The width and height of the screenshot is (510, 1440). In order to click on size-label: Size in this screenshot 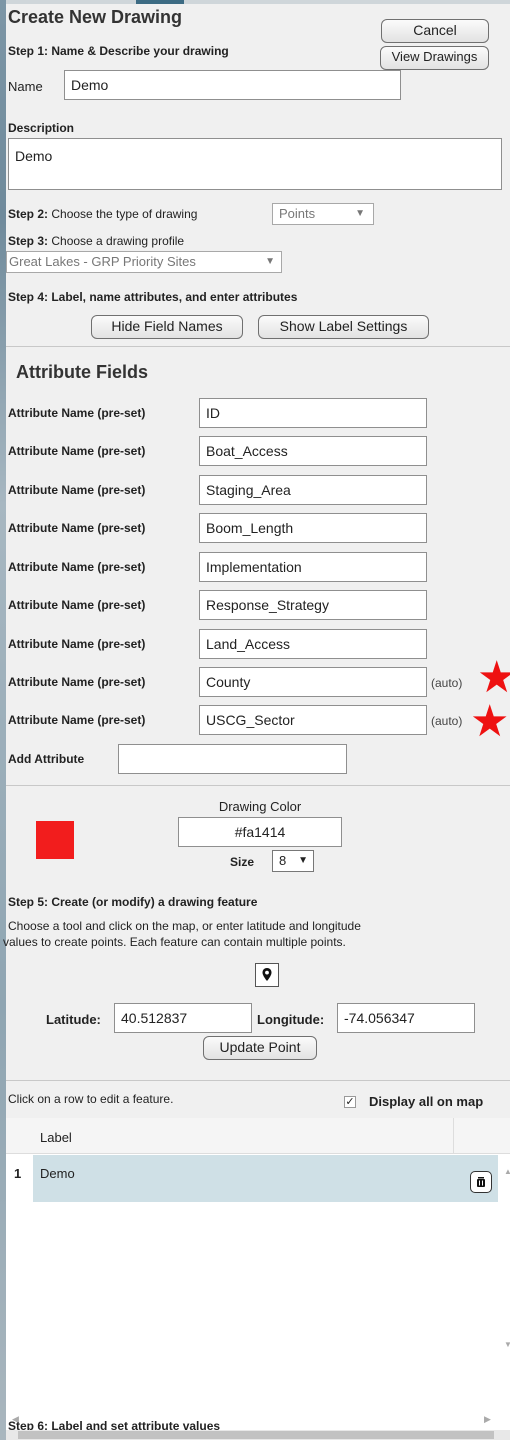, I will do `click(242, 862)`.